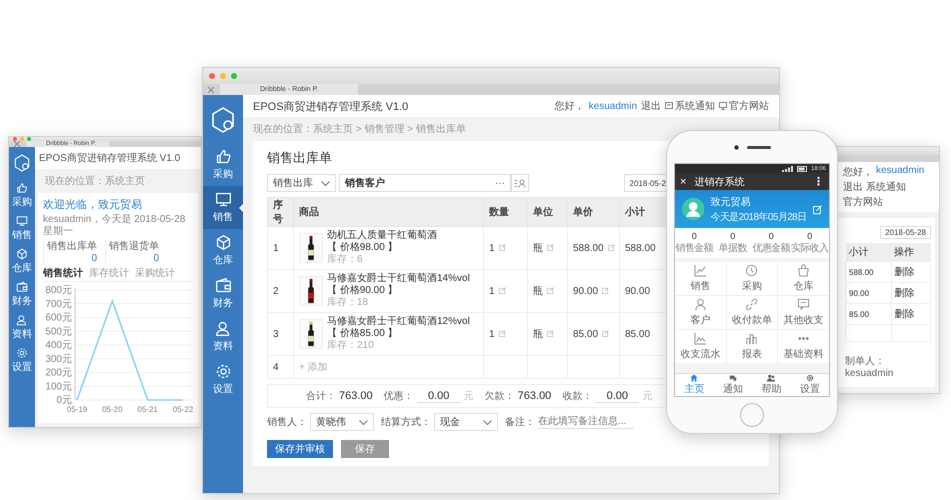 The height and width of the screenshot is (500, 951). What do you see at coordinates (751, 338) in the screenshot?
I see `bar-chart-icon` at bounding box center [751, 338].